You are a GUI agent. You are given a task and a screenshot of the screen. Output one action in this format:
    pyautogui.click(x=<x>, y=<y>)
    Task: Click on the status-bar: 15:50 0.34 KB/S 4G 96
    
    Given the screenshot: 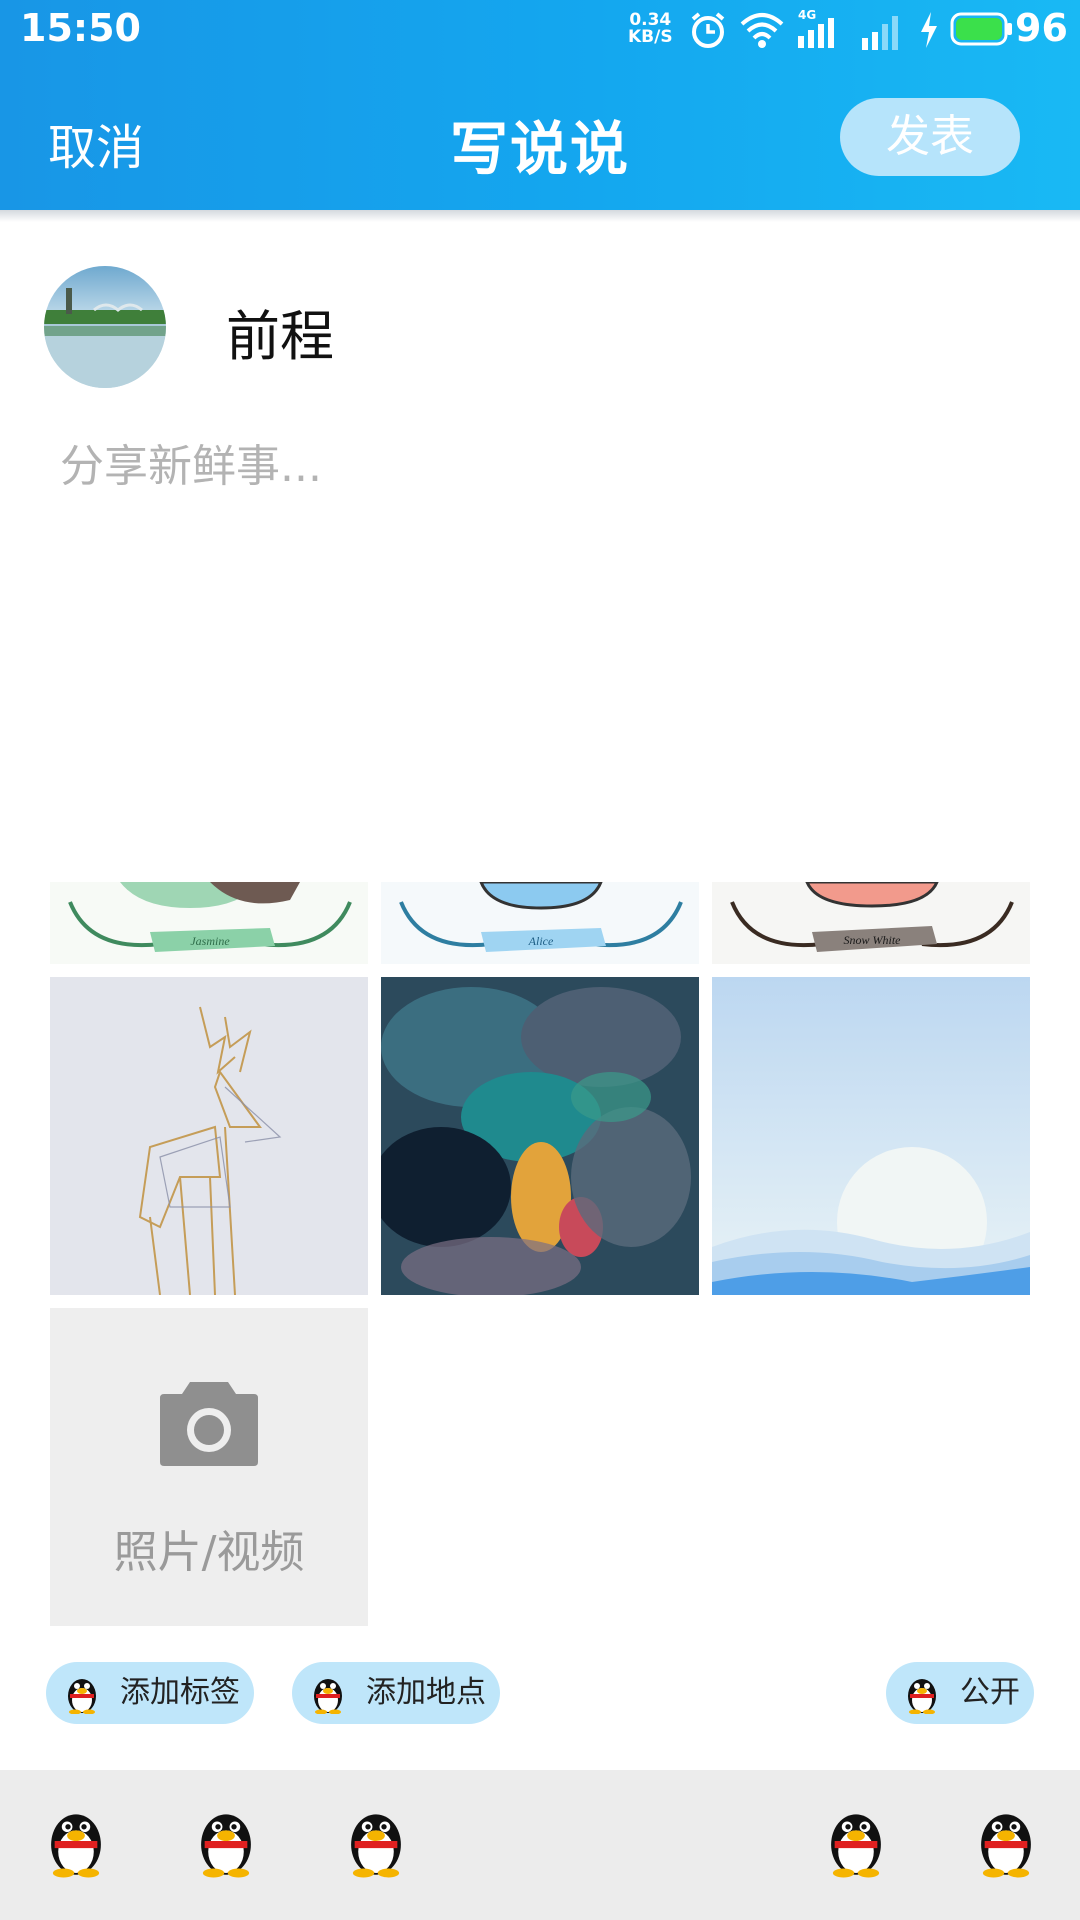 What is the action you would take?
    pyautogui.click(x=540, y=30)
    